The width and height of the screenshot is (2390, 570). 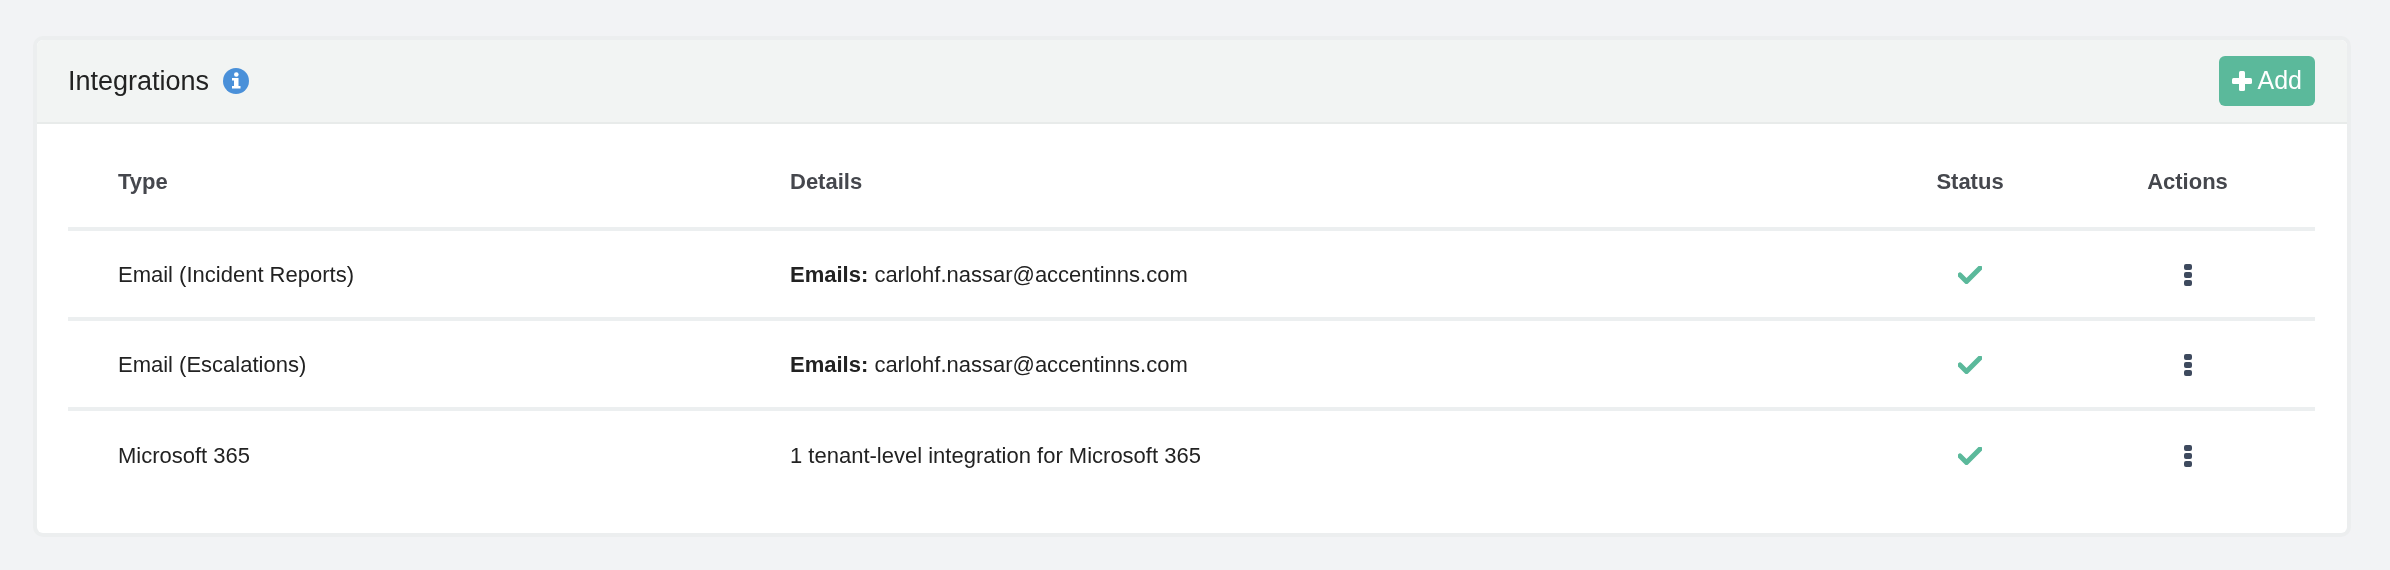 I want to click on table-cell: 1 tenant-level integration for Microsoft 365, so click(x=995, y=455).